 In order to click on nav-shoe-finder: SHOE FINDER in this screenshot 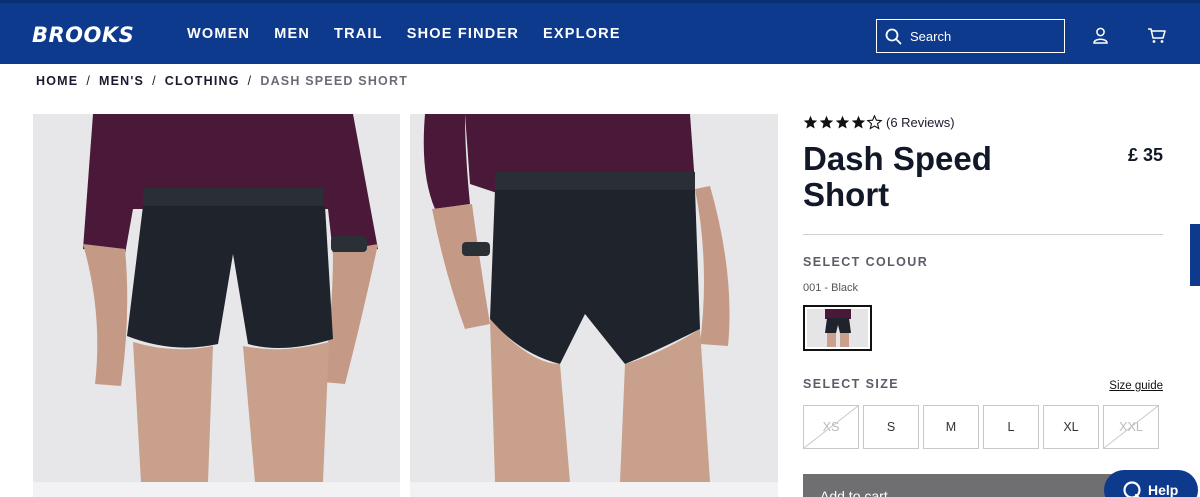, I will do `click(463, 34)`.